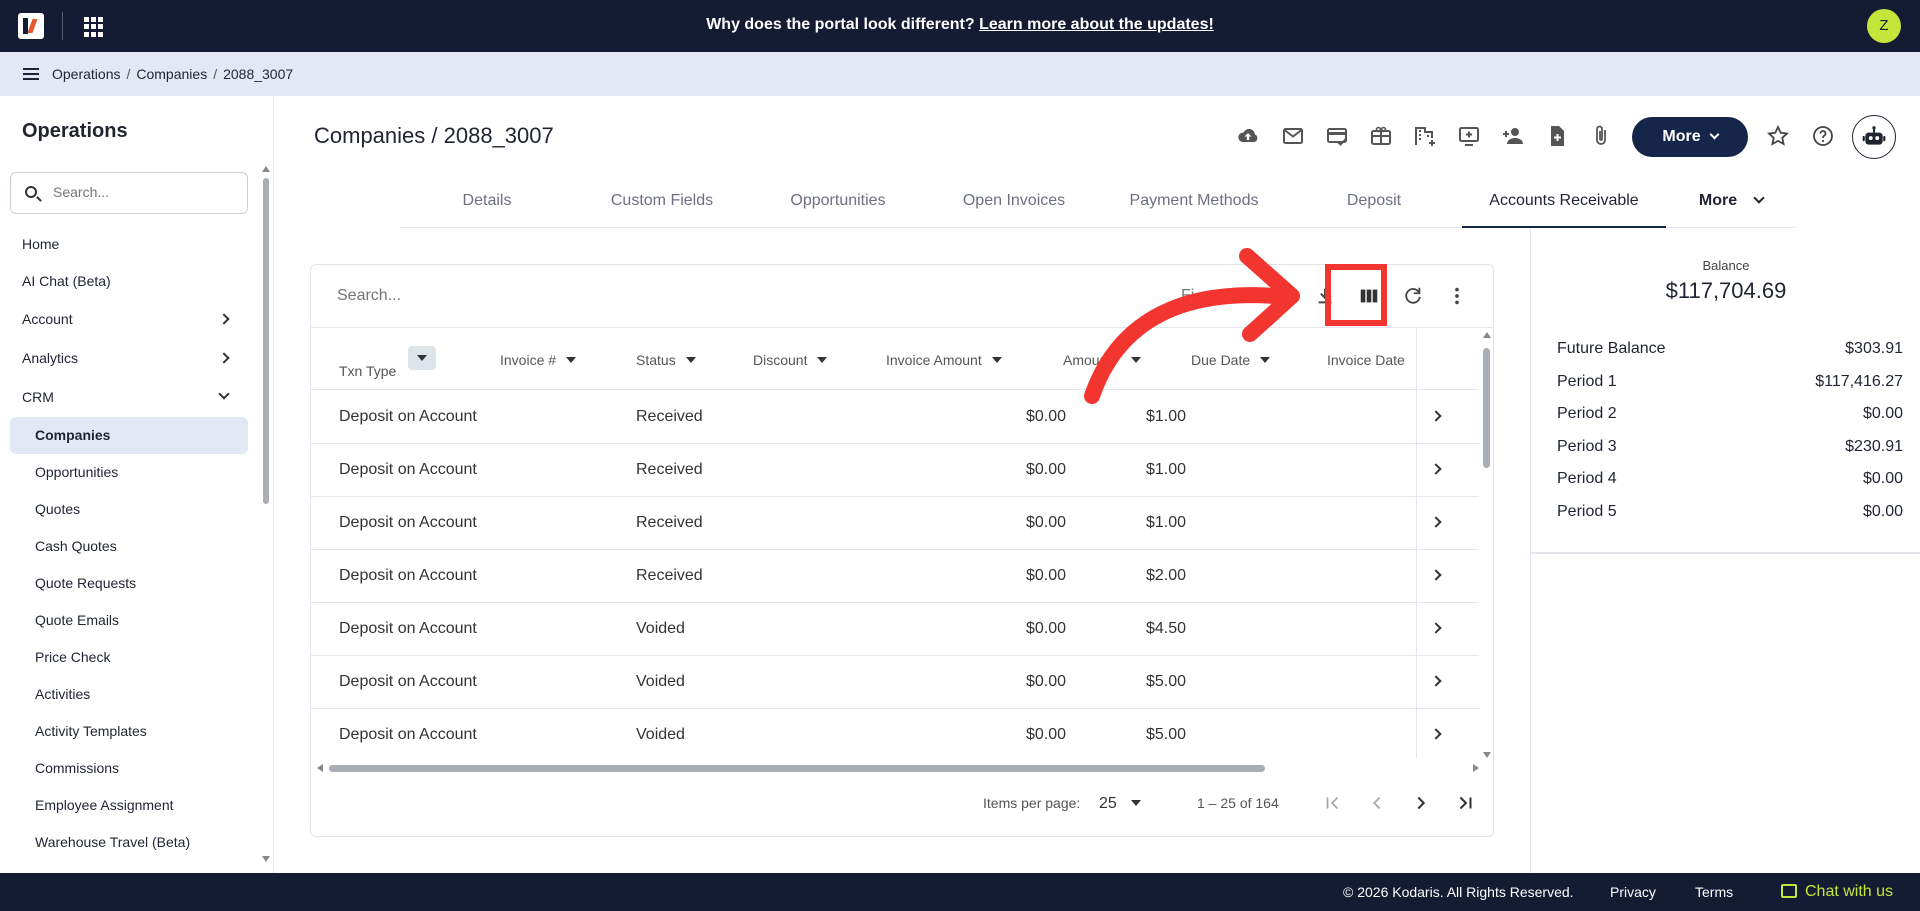  Describe the element at coordinates (487, 296) in the screenshot. I see `table-search-input` at that location.